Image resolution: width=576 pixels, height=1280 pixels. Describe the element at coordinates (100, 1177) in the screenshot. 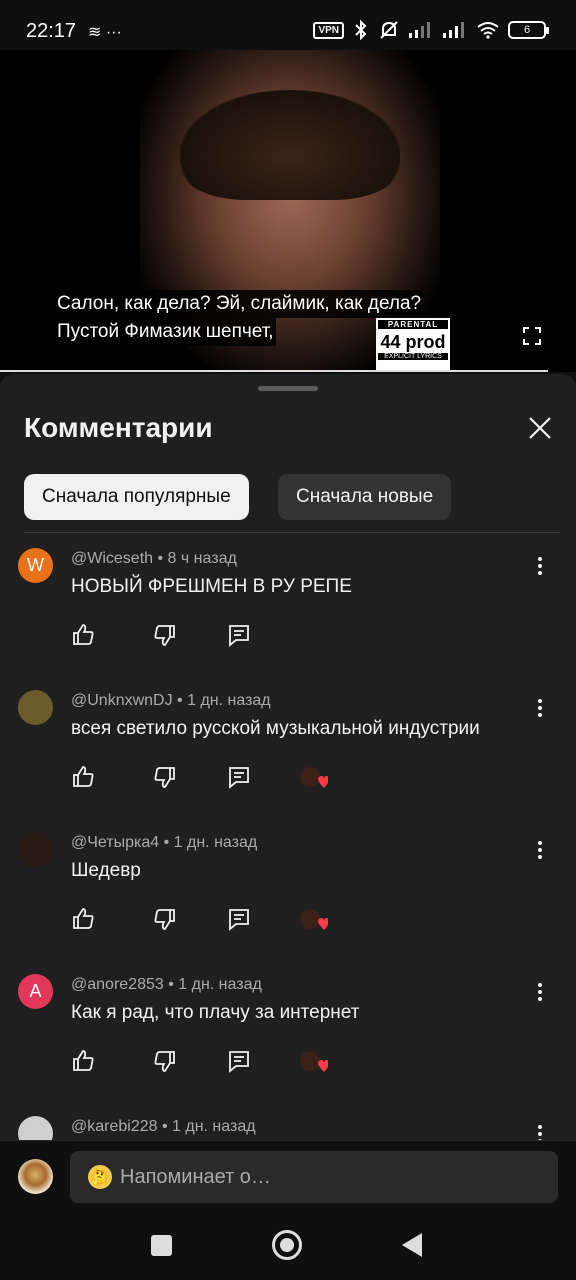

I see `thinking-emoji-icon: 🤔` at that location.